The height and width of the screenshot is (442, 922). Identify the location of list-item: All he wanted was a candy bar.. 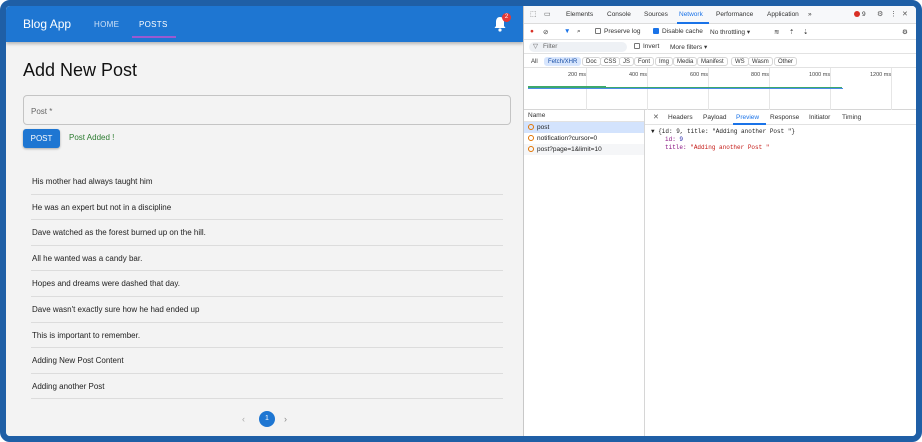
(267, 259).